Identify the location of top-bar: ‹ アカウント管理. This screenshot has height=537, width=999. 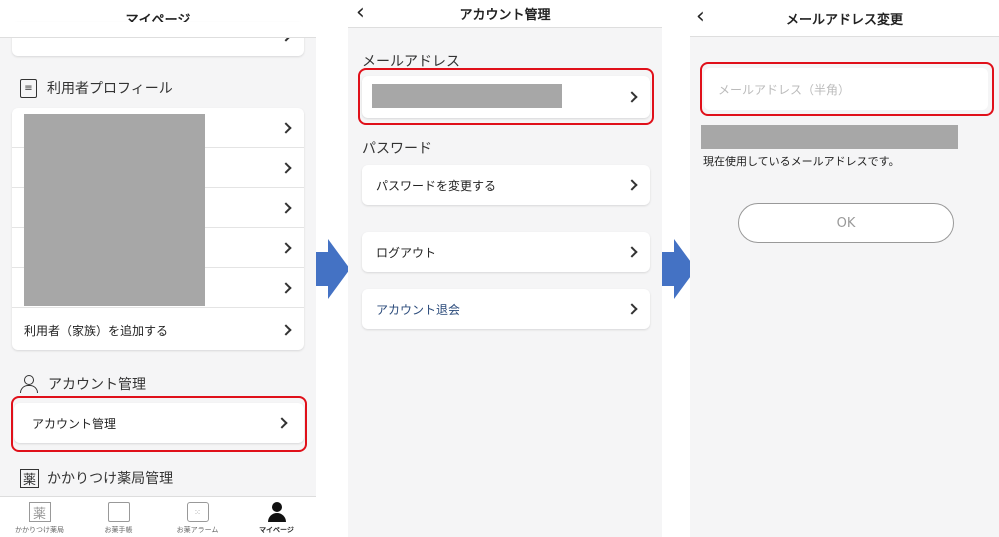
(505, 14).